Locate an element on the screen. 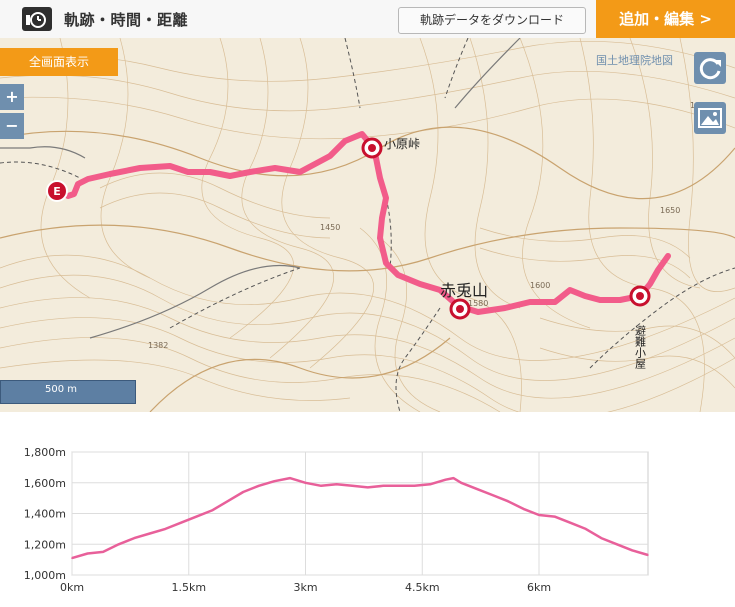  place-label-kohara-pass: 小原峠 is located at coordinates (402, 143).